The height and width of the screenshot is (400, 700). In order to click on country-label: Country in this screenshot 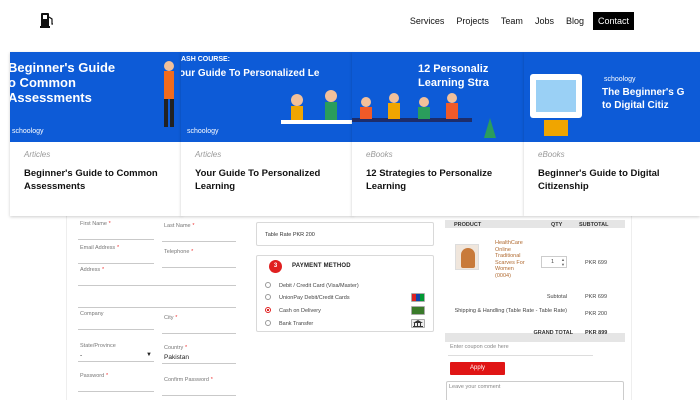, I will do `click(174, 348)`.